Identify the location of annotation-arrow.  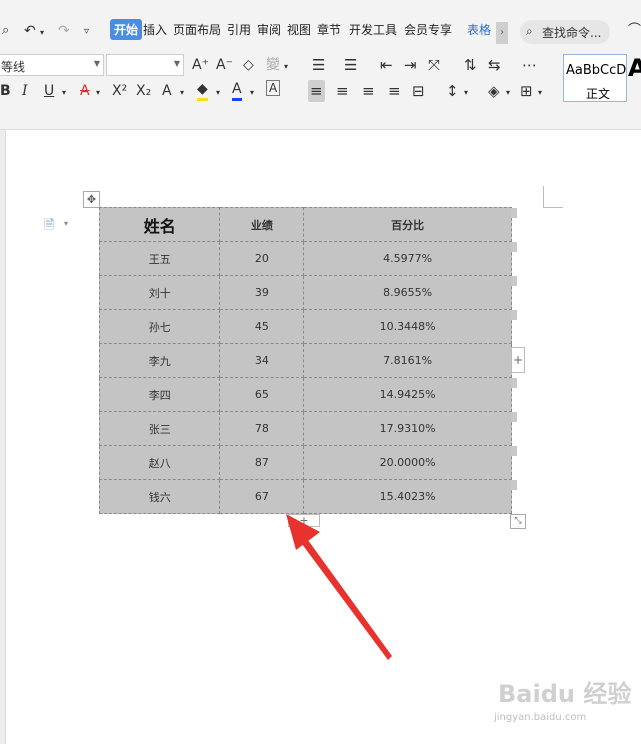
(339, 587).